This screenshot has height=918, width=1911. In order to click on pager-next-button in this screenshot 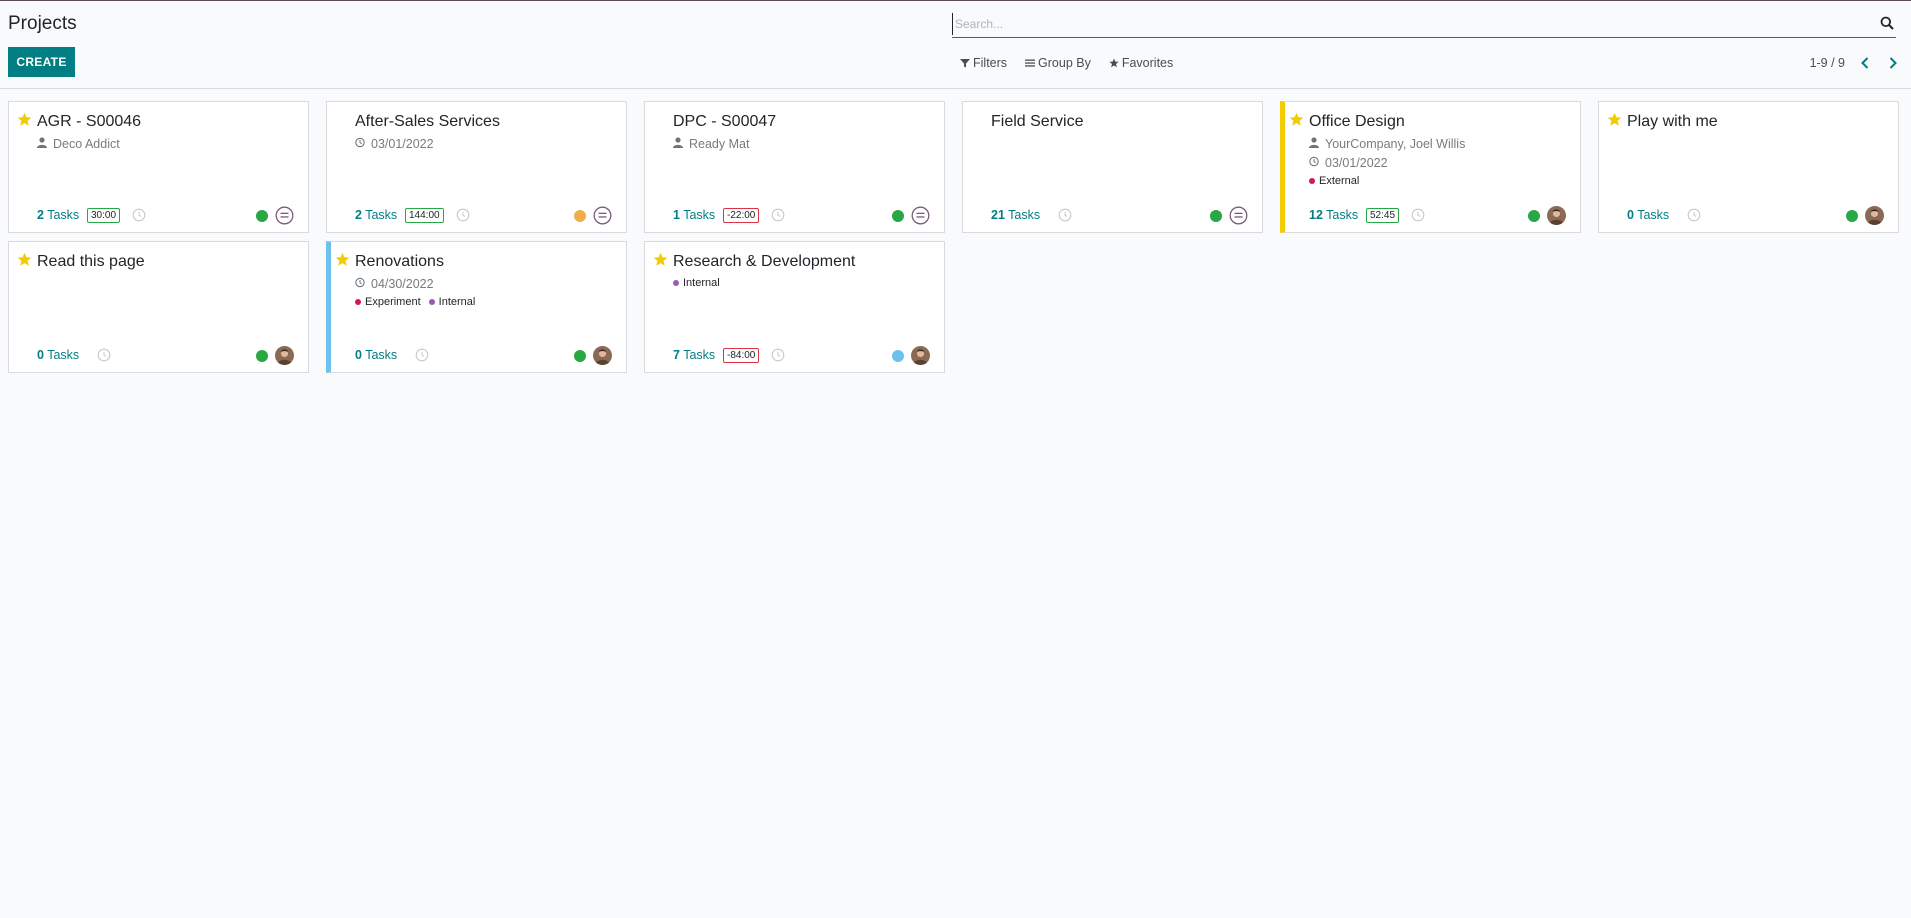, I will do `click(1893, 63)`.